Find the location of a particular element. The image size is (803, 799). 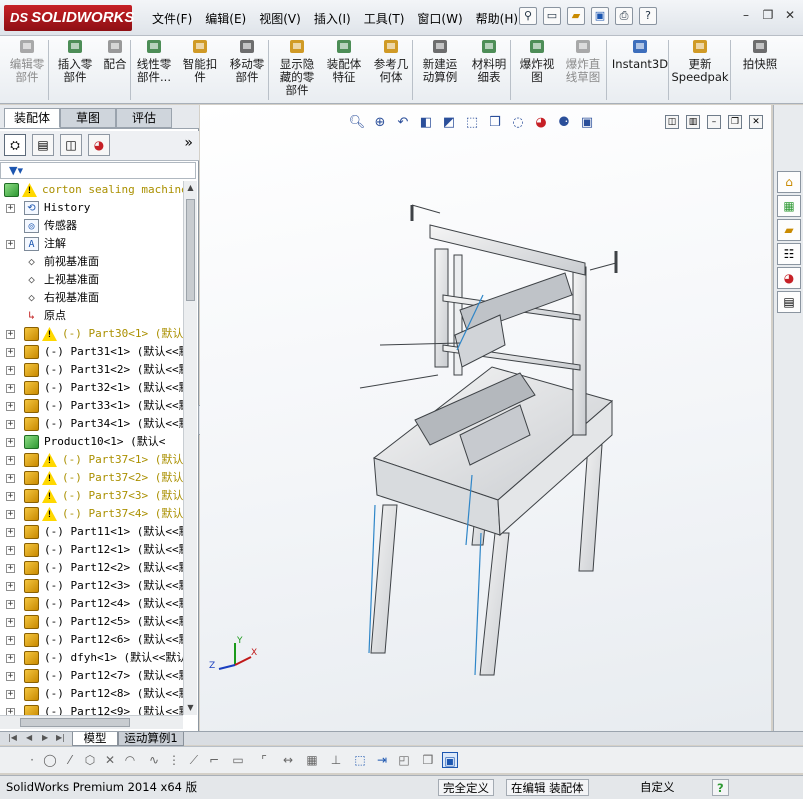

tree-node: + (-) Part12<5> (默认<<默 is located at coordinates (91, 622).